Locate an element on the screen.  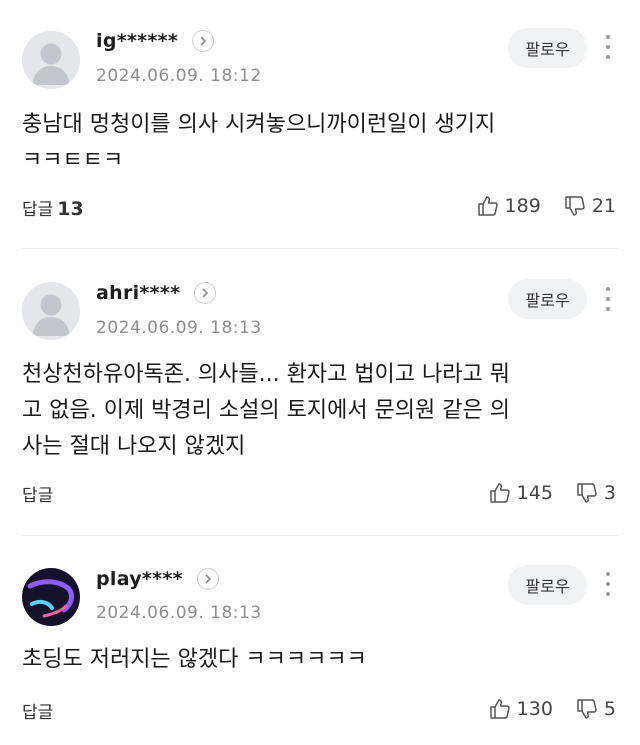
reply-count: 13 is located at coordinates (70, 209).